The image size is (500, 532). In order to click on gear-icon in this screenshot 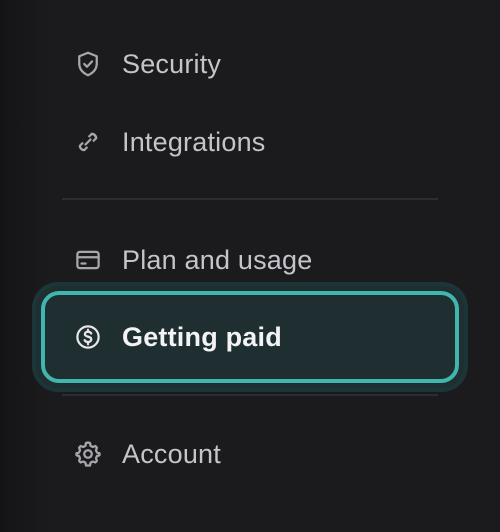, I will do `click(88, 454)`.